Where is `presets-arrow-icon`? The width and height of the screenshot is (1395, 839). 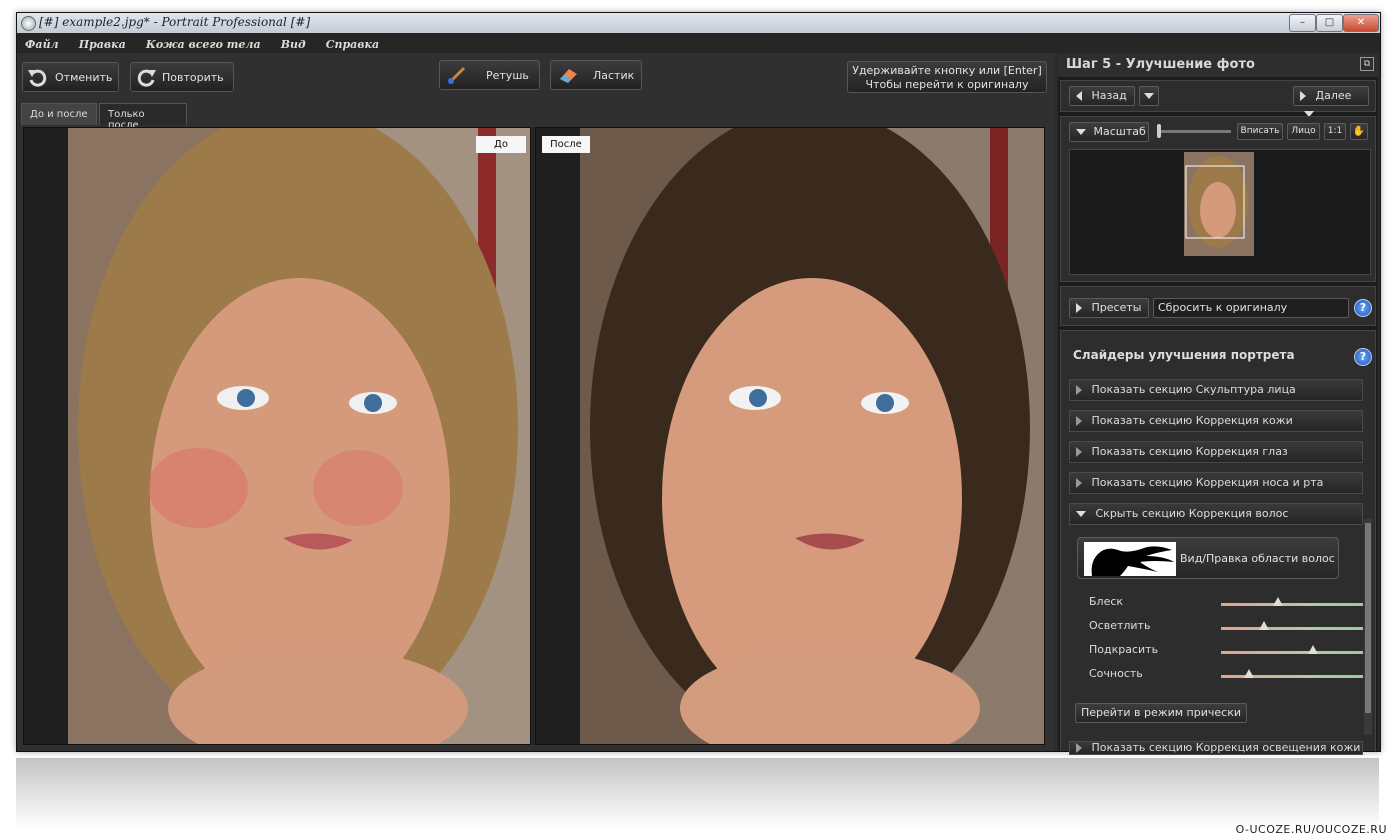 presets-arrow-icon is located at coordinates (1079, 308).